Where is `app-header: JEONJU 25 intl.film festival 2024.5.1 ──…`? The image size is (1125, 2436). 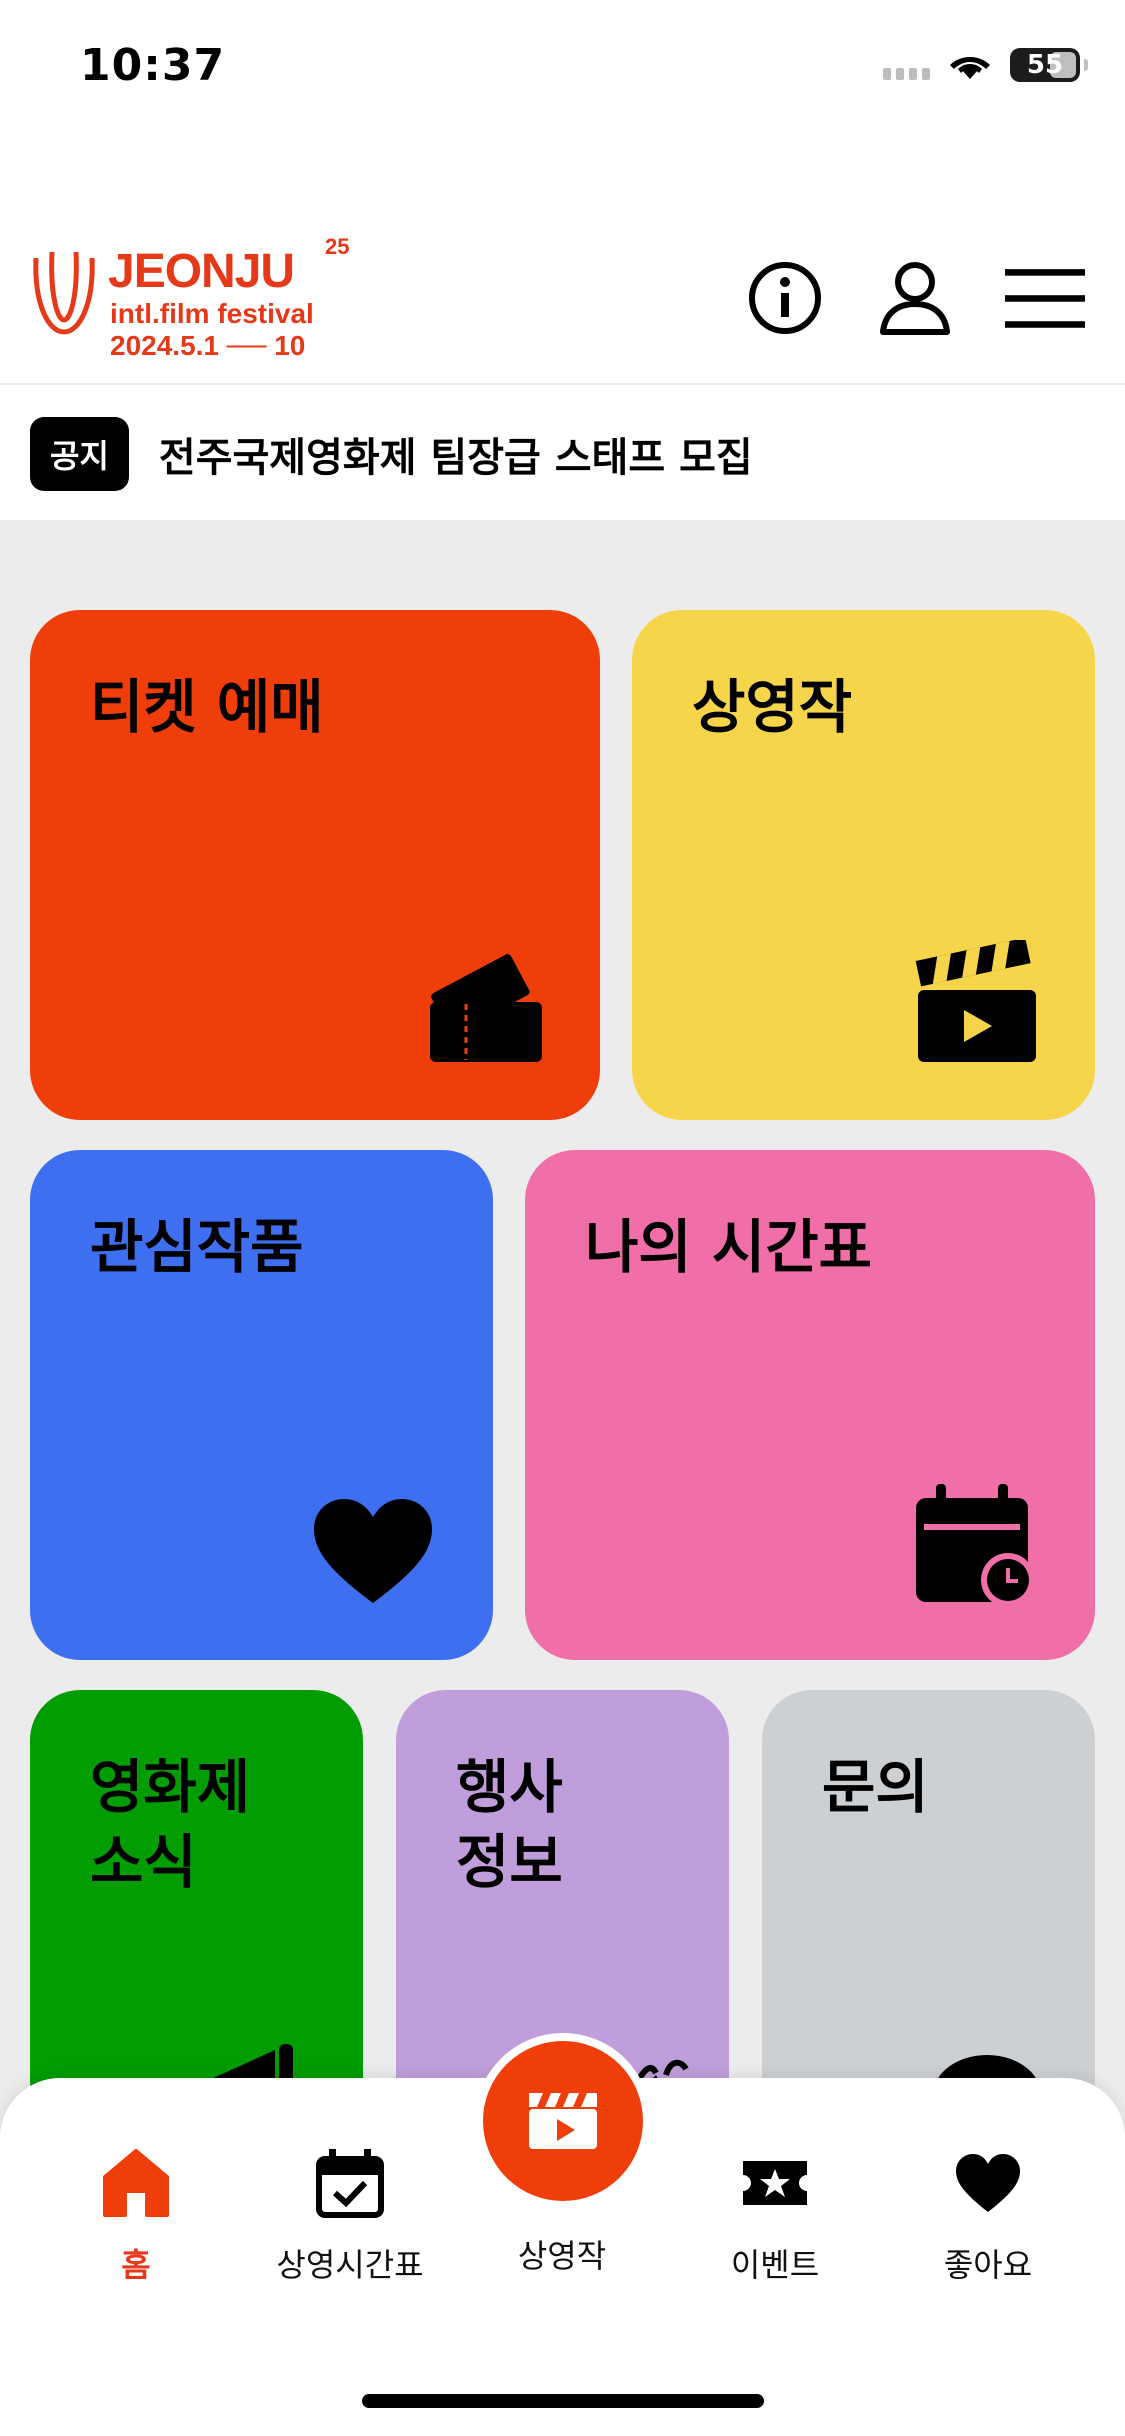
app-header: JEONJU 25 intl.film festival 2024.5.1 ──… is located at coordinates (562, 297).